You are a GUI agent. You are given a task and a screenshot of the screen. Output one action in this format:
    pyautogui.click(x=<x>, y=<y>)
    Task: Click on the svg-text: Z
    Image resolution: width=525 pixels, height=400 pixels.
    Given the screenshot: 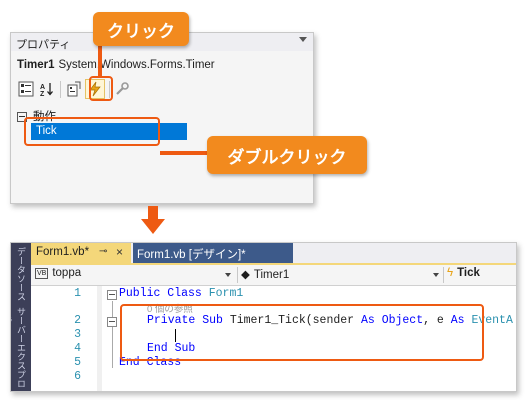 What is the action you would take?
    pyautogui.click(x=42, y=94)
    